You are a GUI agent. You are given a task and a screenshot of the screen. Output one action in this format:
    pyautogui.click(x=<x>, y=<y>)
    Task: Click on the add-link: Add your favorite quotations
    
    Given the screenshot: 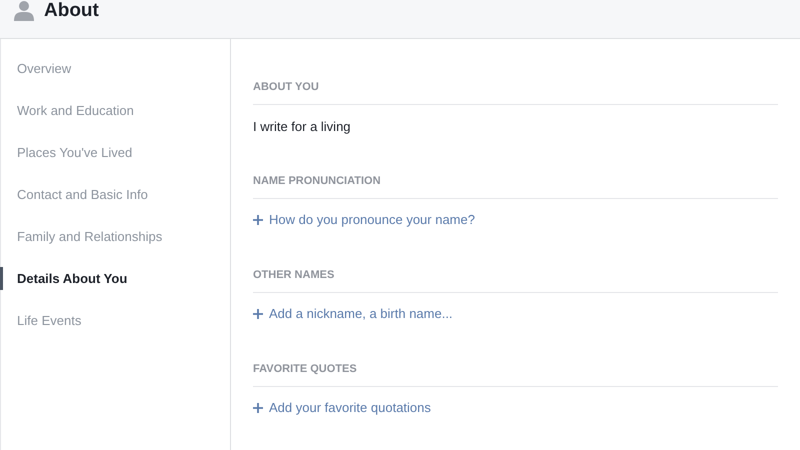 What is the action you would take?
    pyautogui.click(x=342, y=408)
    